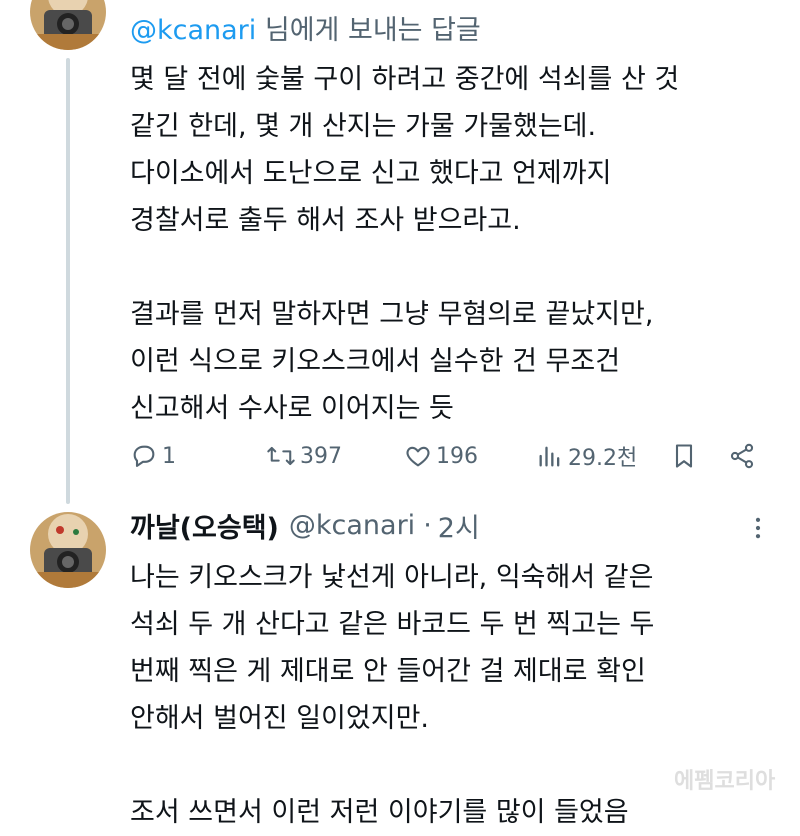  Describe the element at coordinates (725, 781) in the screenshot. I see `watermark: 에펨코리아` at that location.